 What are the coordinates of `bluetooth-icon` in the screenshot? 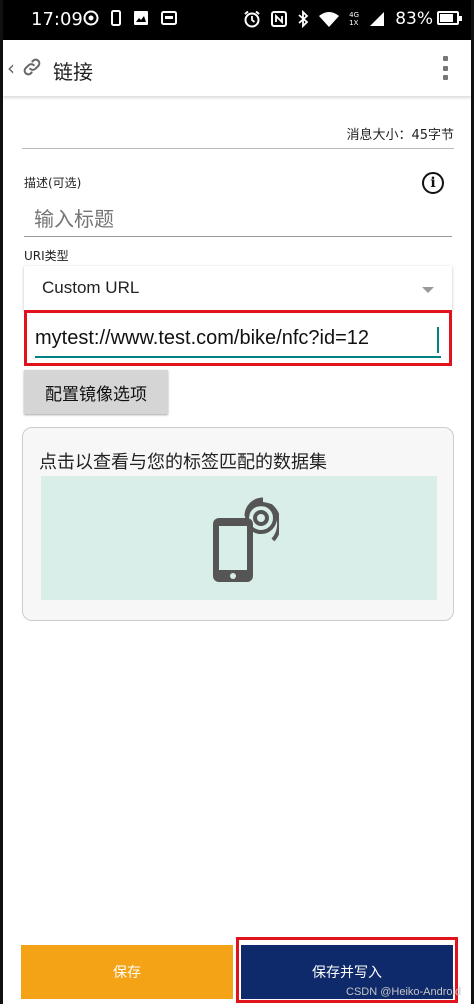 It's located at (303, 19).